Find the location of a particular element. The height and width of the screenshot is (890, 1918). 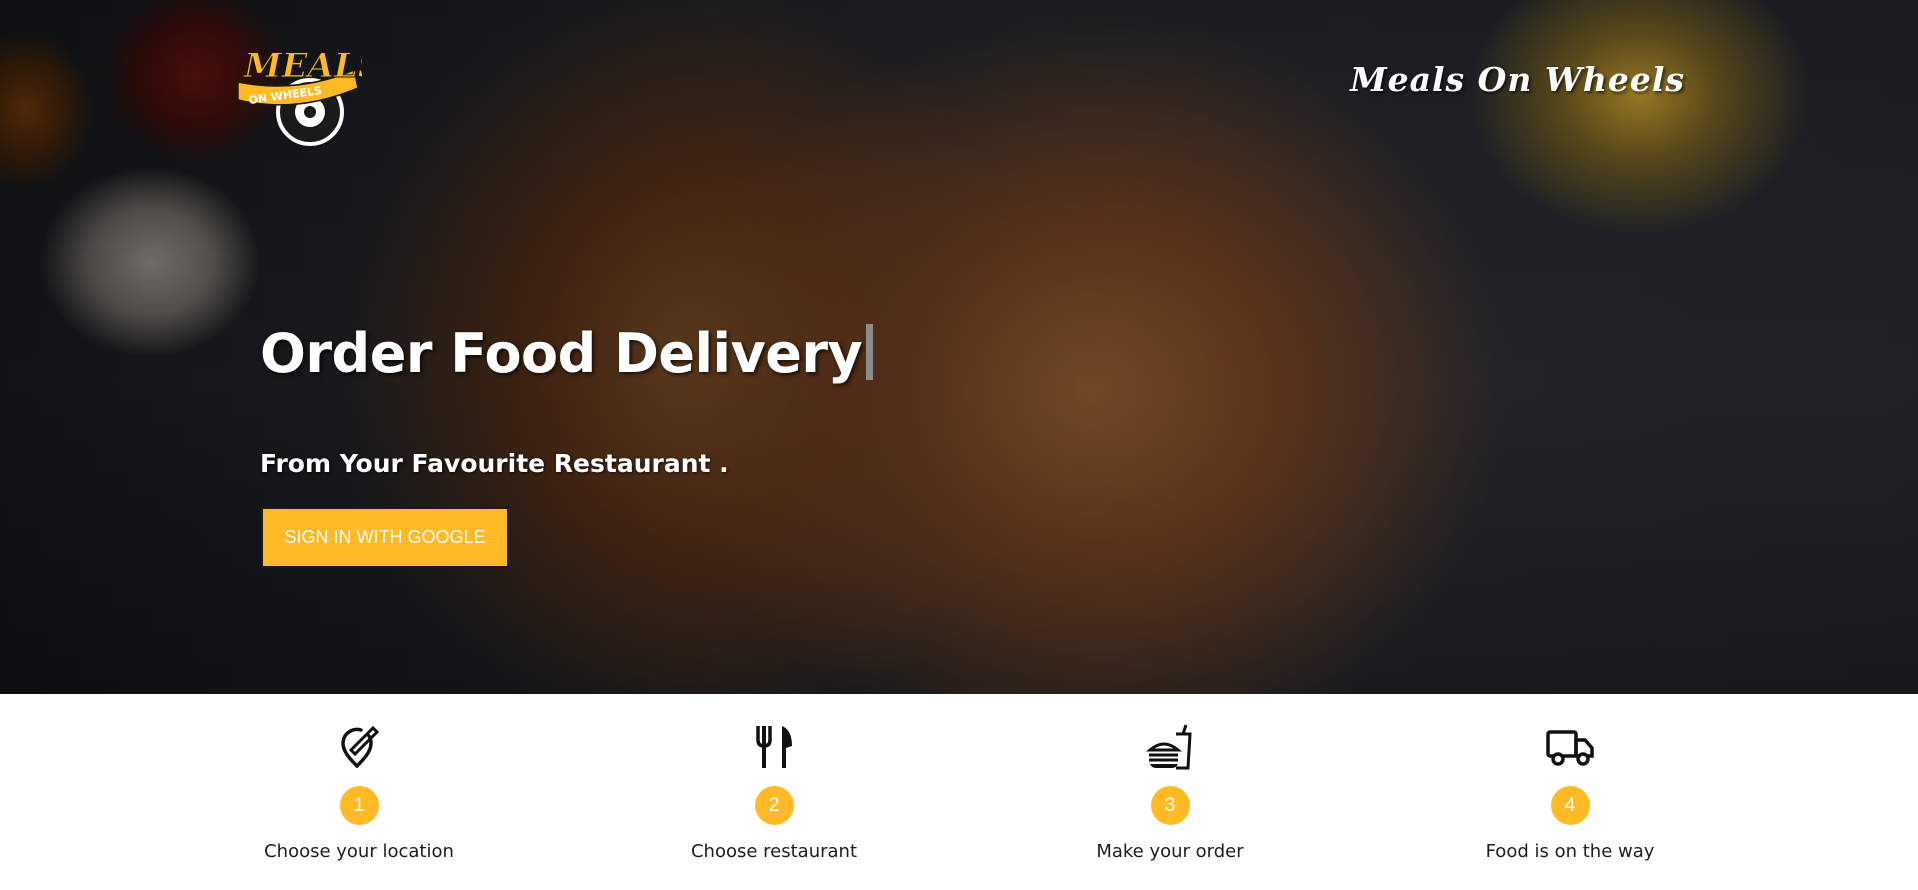

hero-subheadline: From Your Favourite Restaurant . is located at coordinates (494, 463).